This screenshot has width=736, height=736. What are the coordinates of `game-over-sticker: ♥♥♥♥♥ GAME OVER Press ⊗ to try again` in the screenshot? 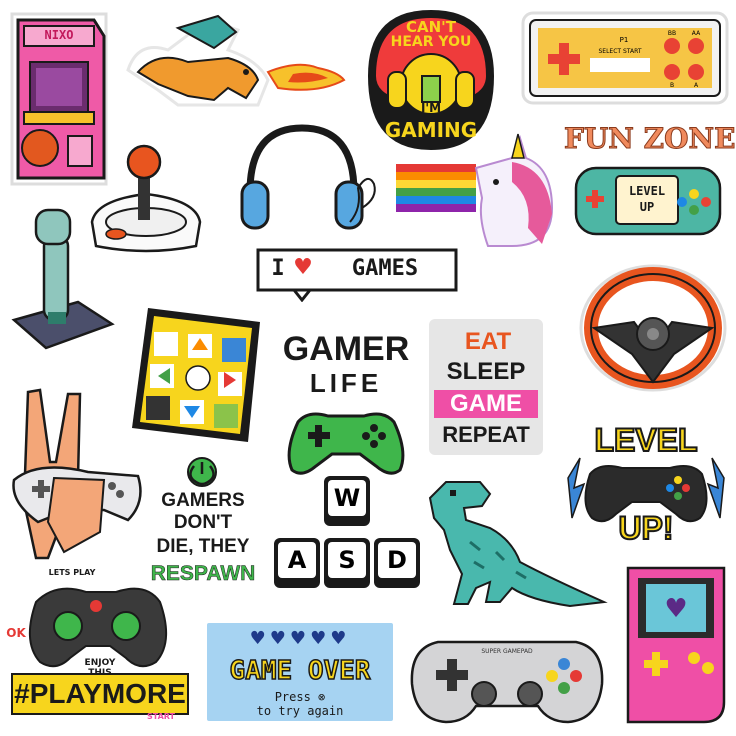 It's located at (300, 672).